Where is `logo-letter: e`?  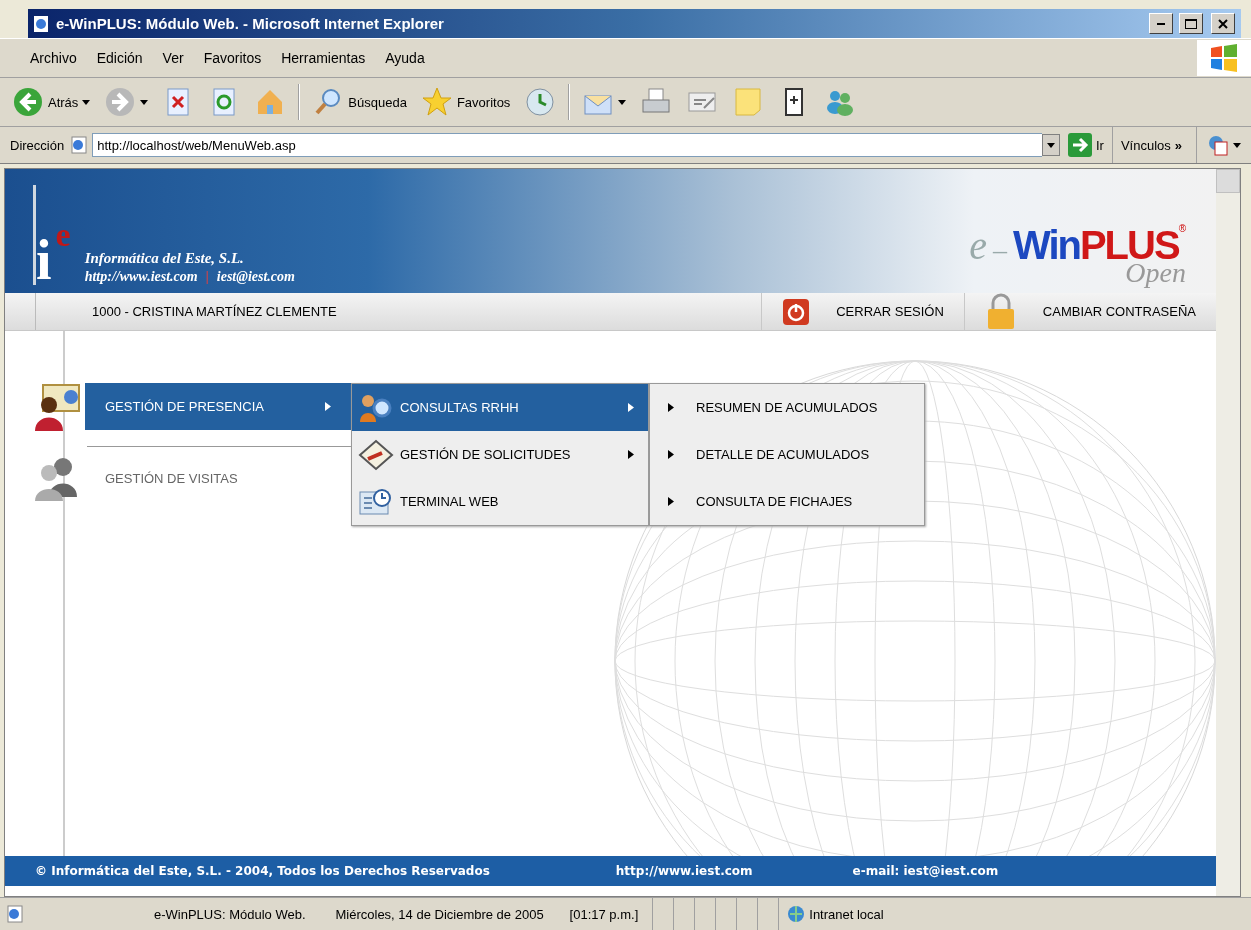
logo-letter: e is located at coordinates (63, 235).